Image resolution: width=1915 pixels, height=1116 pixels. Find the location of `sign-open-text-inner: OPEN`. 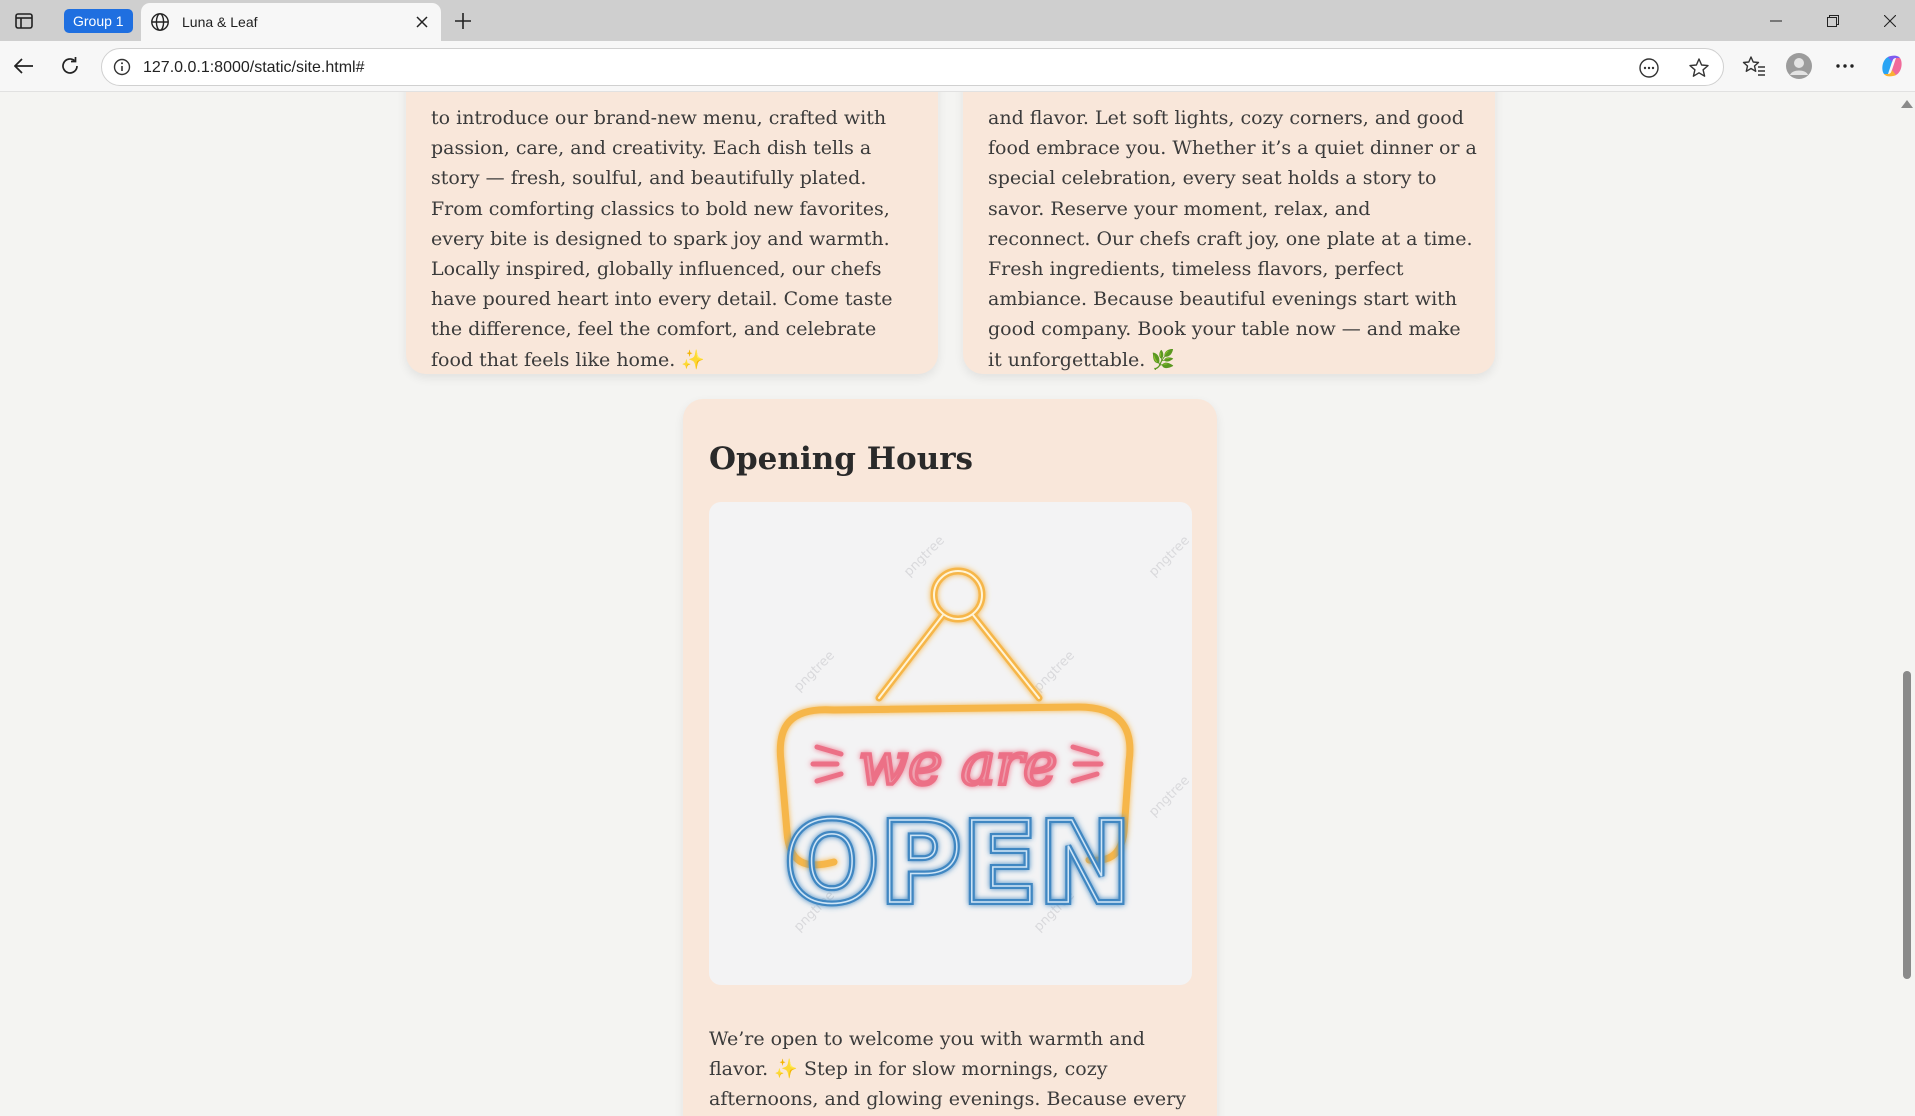

sign-open-text-inner: OPEN is located at coordinates (958, 864).